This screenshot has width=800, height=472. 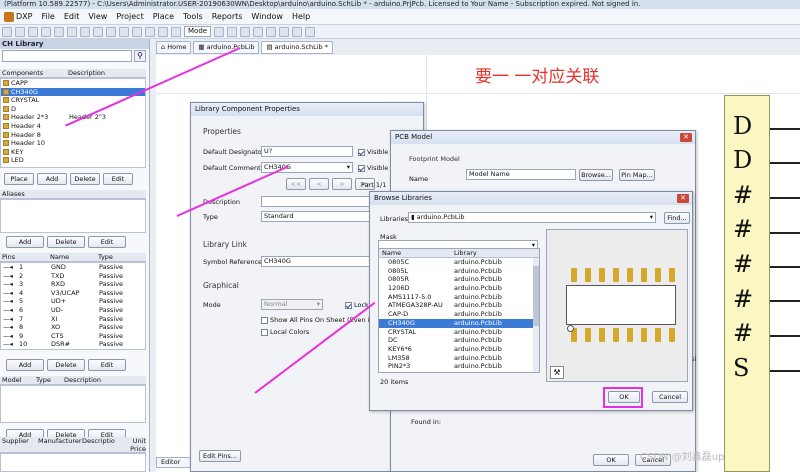 I want to click on mode-dropdown: Mode, so click(x=198, y=31).